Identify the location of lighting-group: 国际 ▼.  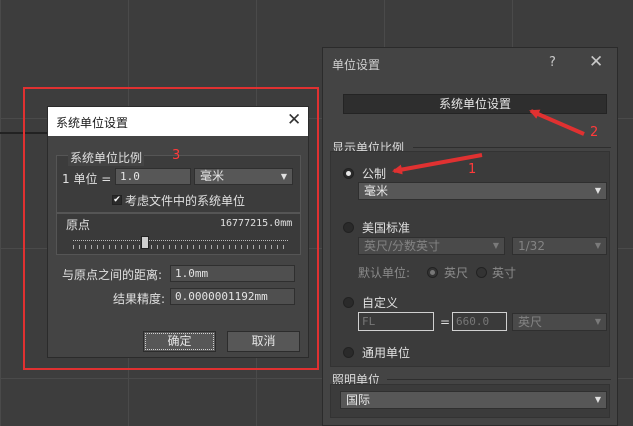
(470, 401).